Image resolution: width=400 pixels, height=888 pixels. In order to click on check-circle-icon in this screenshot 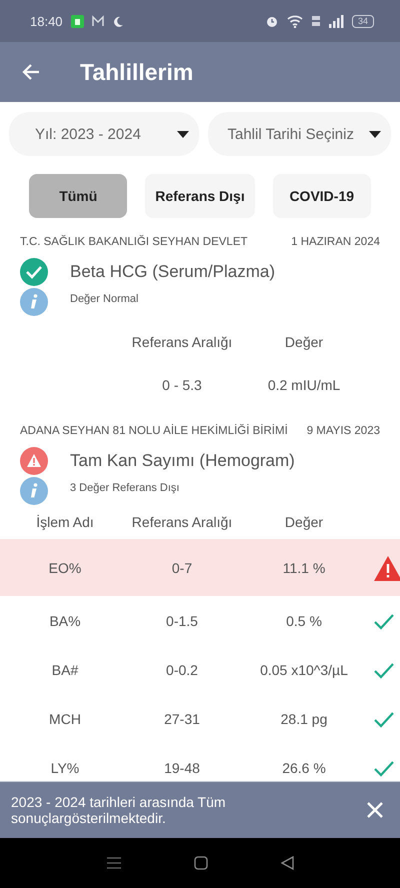, I will do `click(34, 272)`.